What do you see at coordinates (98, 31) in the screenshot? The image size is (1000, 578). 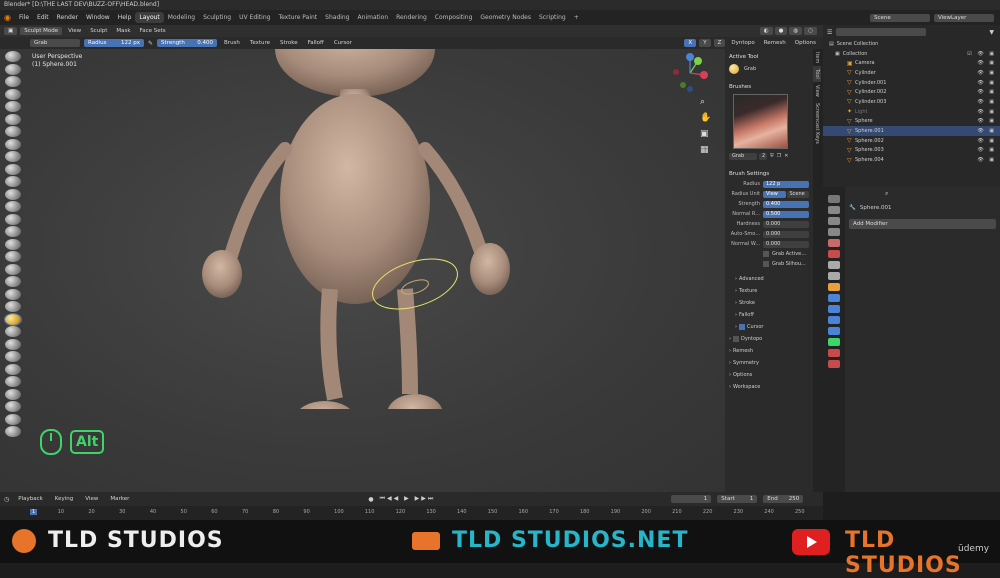 I see `menu-sculpt: Sculpt` at bounding box center [98, 31].